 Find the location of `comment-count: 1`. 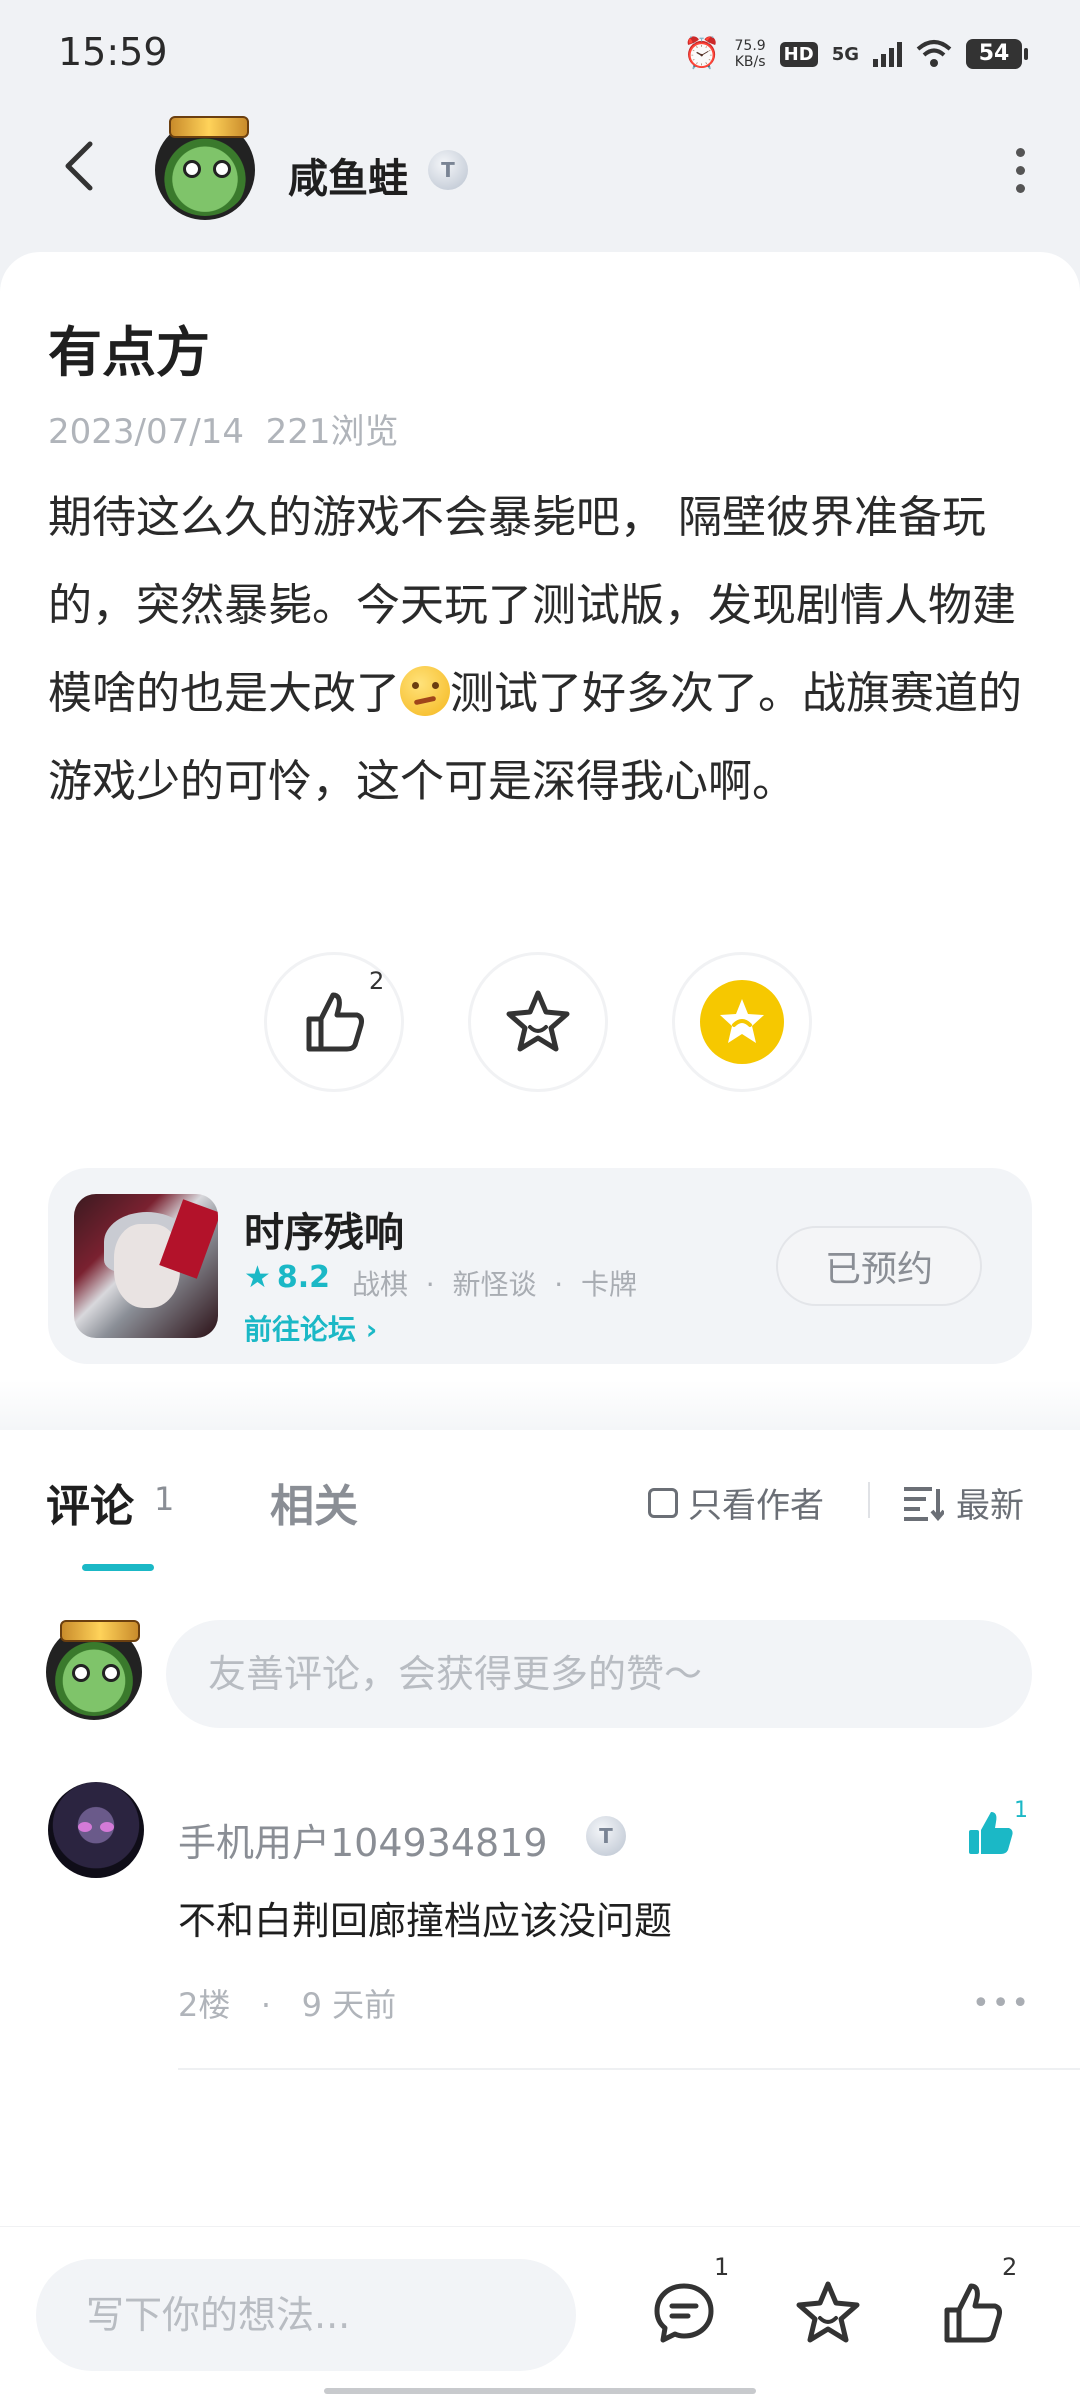

comment-count: 1 is located at coordinates (722, 2267).